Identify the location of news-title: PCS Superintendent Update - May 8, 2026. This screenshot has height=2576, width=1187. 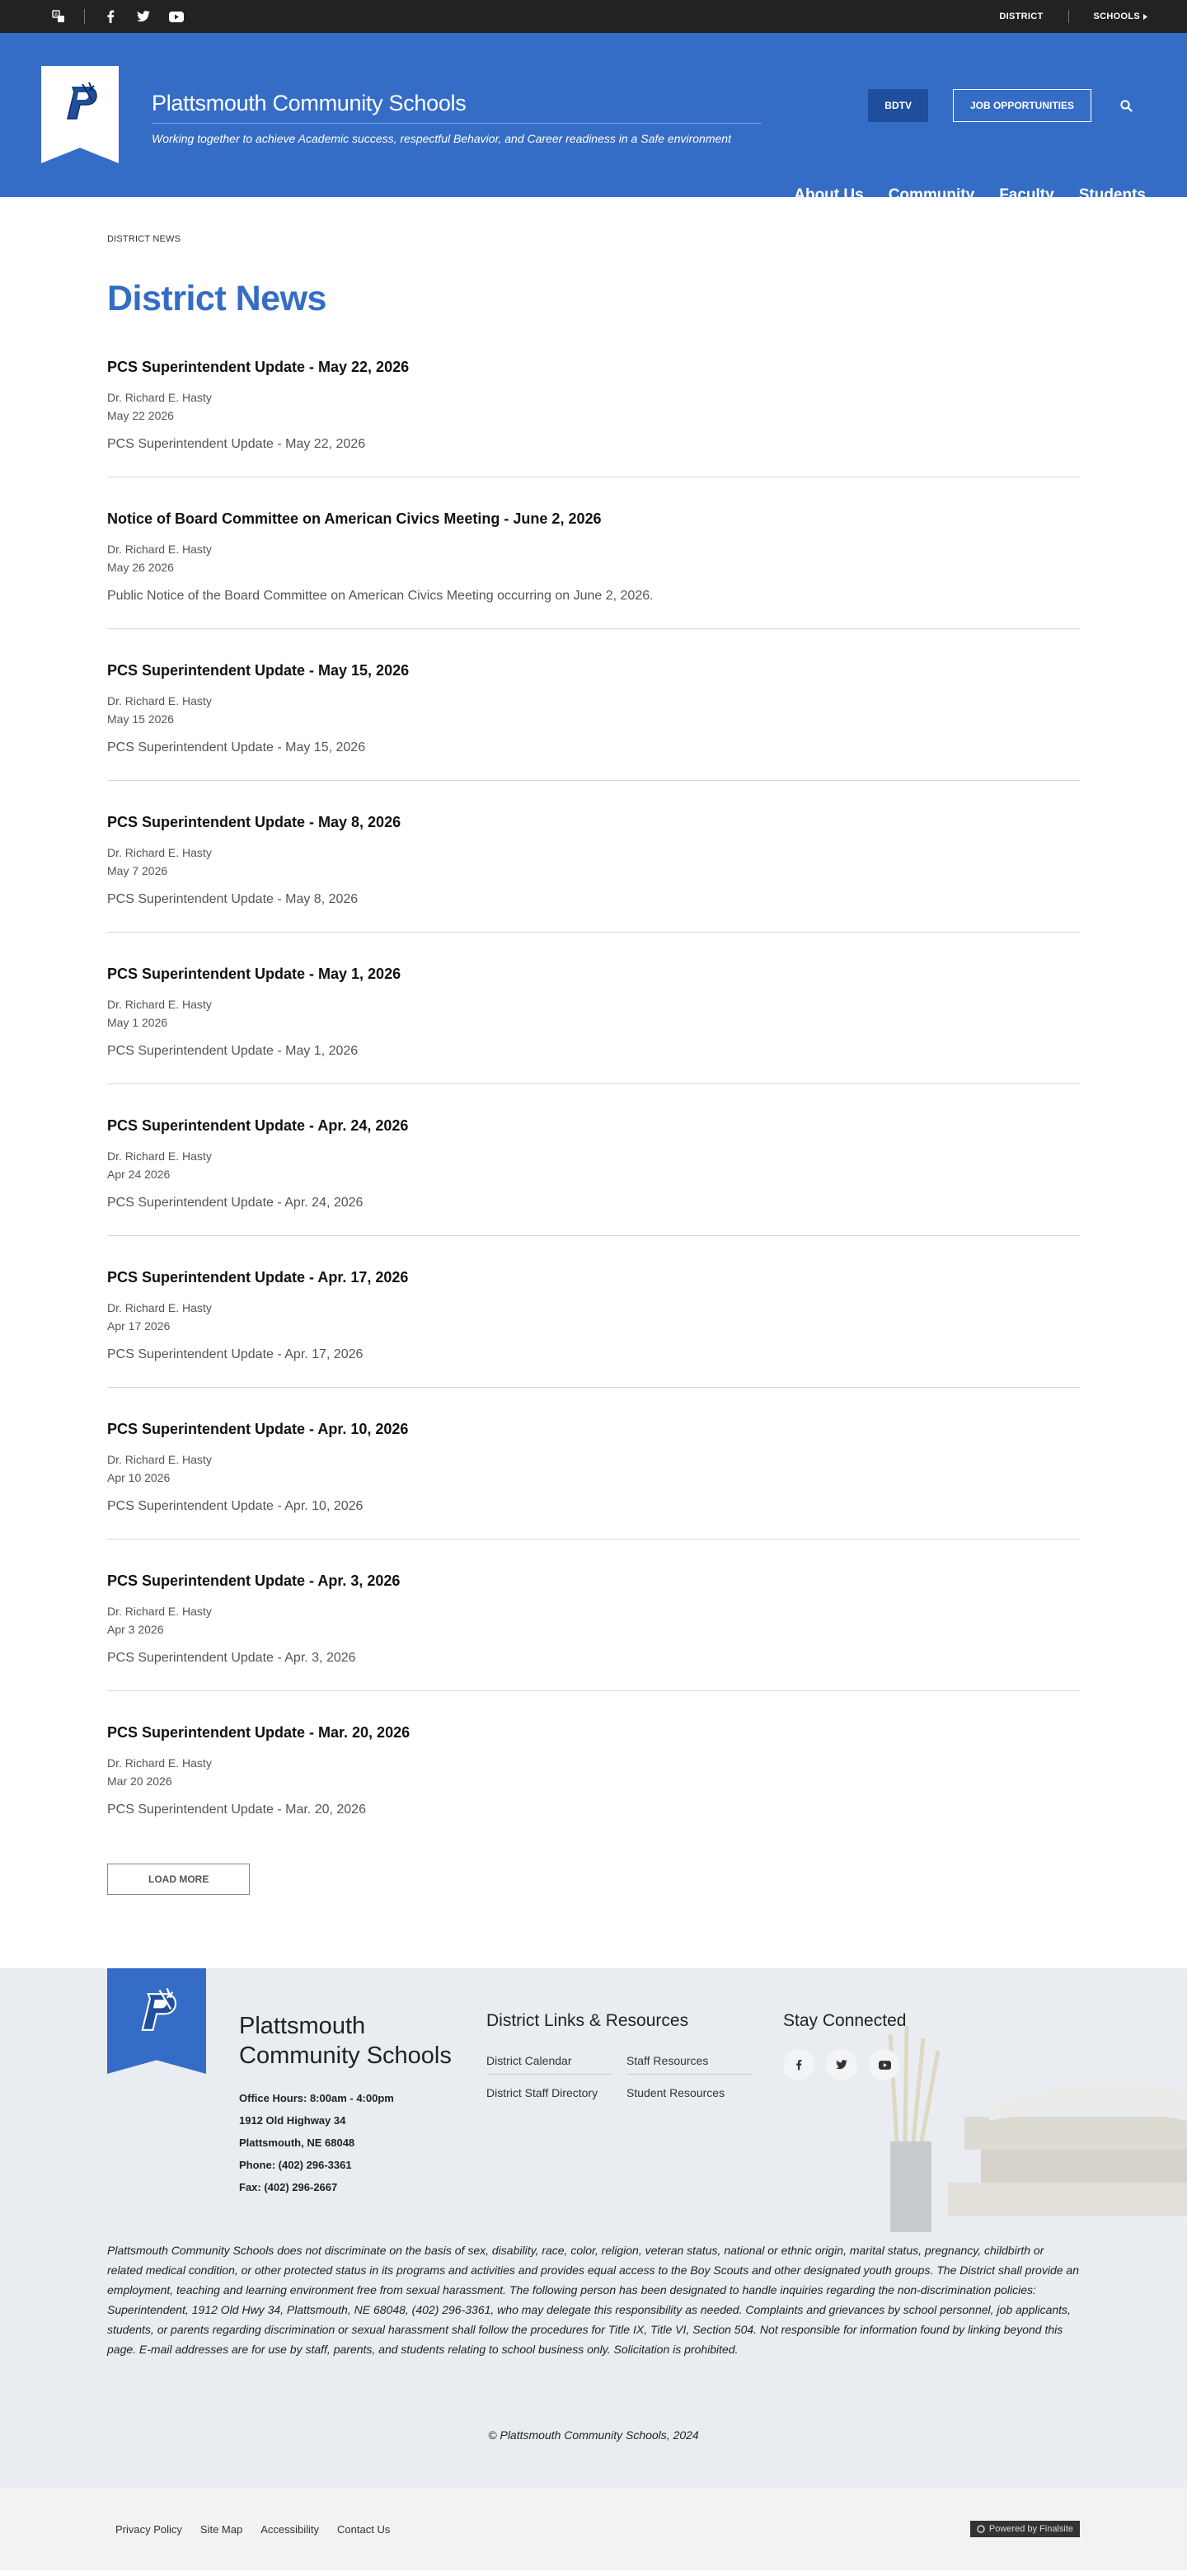
(593, 822).